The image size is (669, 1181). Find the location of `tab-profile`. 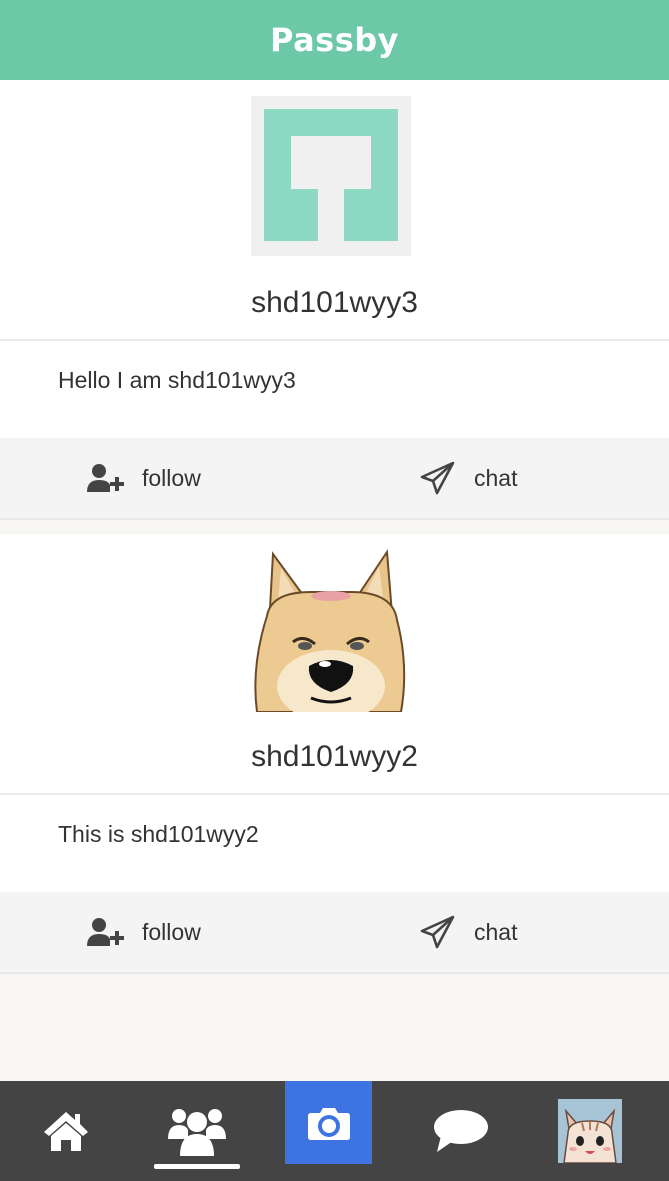

tab-profile is located at coordinates (590, 1131).